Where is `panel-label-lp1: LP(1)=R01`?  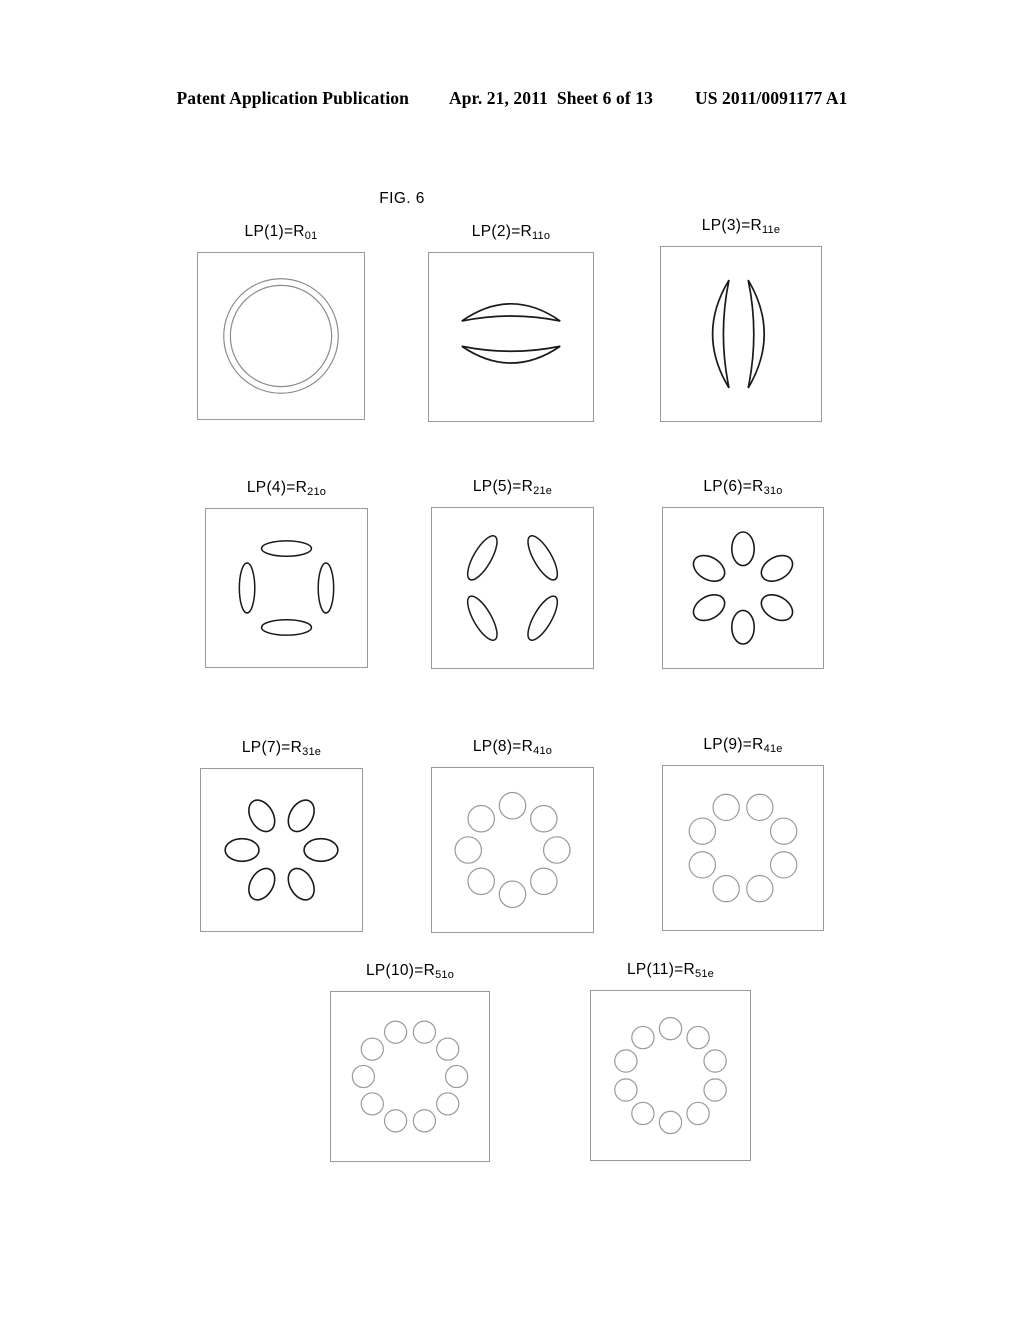
panel-label-lp1: LP(1)=R01 is located at coordinates (281, 232).